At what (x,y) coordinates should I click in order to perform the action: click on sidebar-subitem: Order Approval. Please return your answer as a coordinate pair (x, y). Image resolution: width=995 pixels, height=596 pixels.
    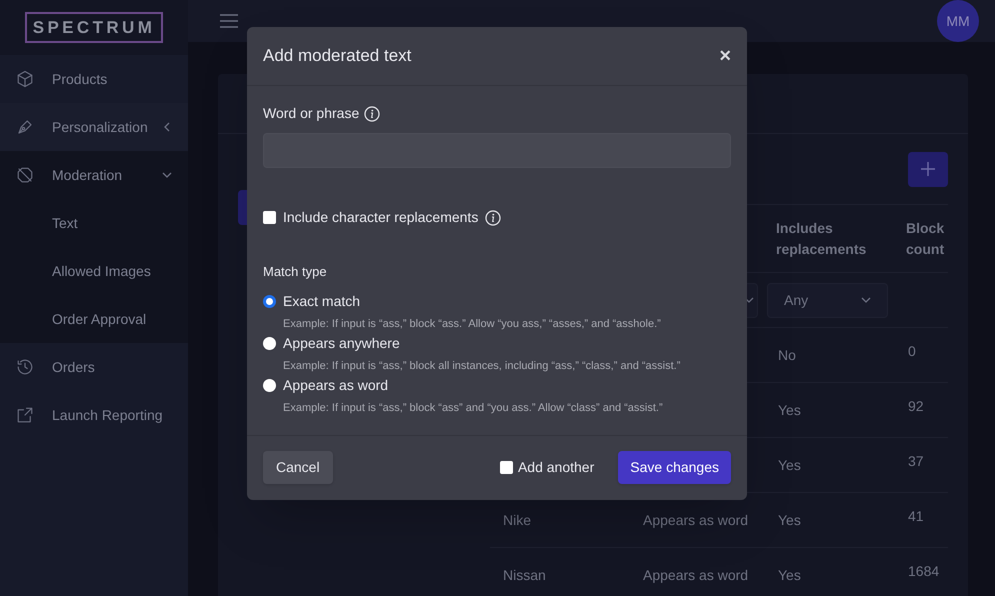
    Looking at the image, I should click on (94, 319).